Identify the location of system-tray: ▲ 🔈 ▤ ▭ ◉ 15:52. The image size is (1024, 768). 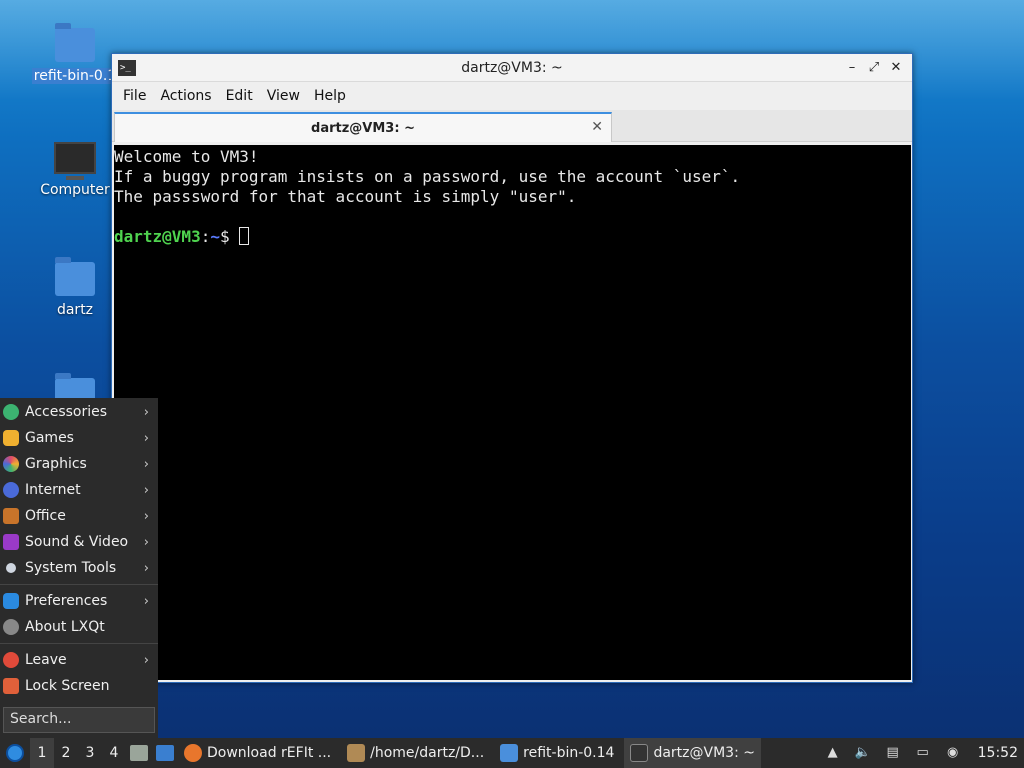
(921, 753).